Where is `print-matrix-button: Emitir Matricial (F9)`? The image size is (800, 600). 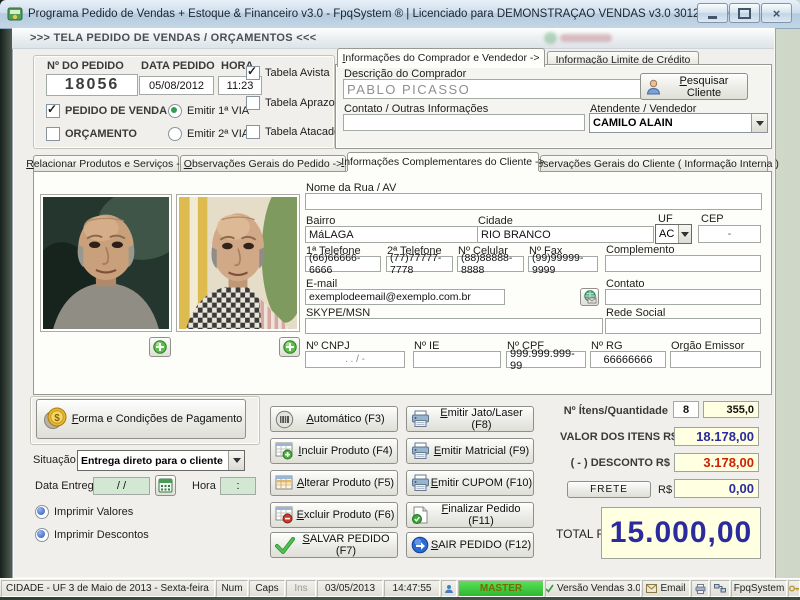 print-matrix-button: Emitir Matricial (F9) is located at coordinates (470, 451).